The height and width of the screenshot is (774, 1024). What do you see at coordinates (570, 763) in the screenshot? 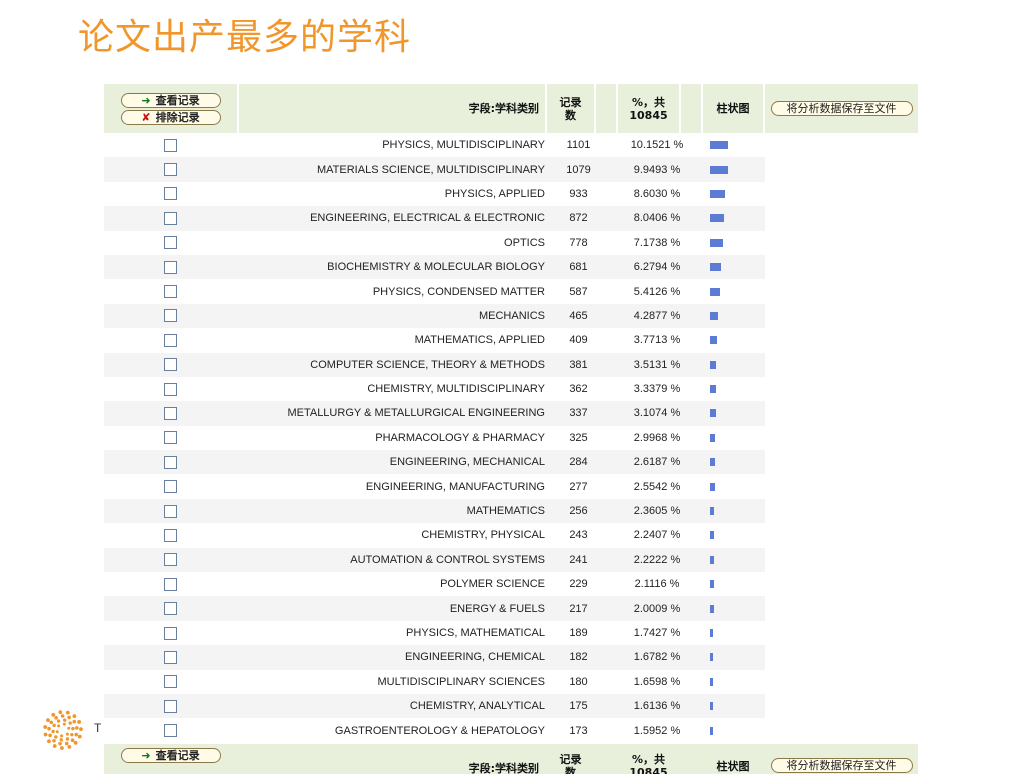
I see `header-count-bottom: 记录 数` at bounding box center [570, 763].